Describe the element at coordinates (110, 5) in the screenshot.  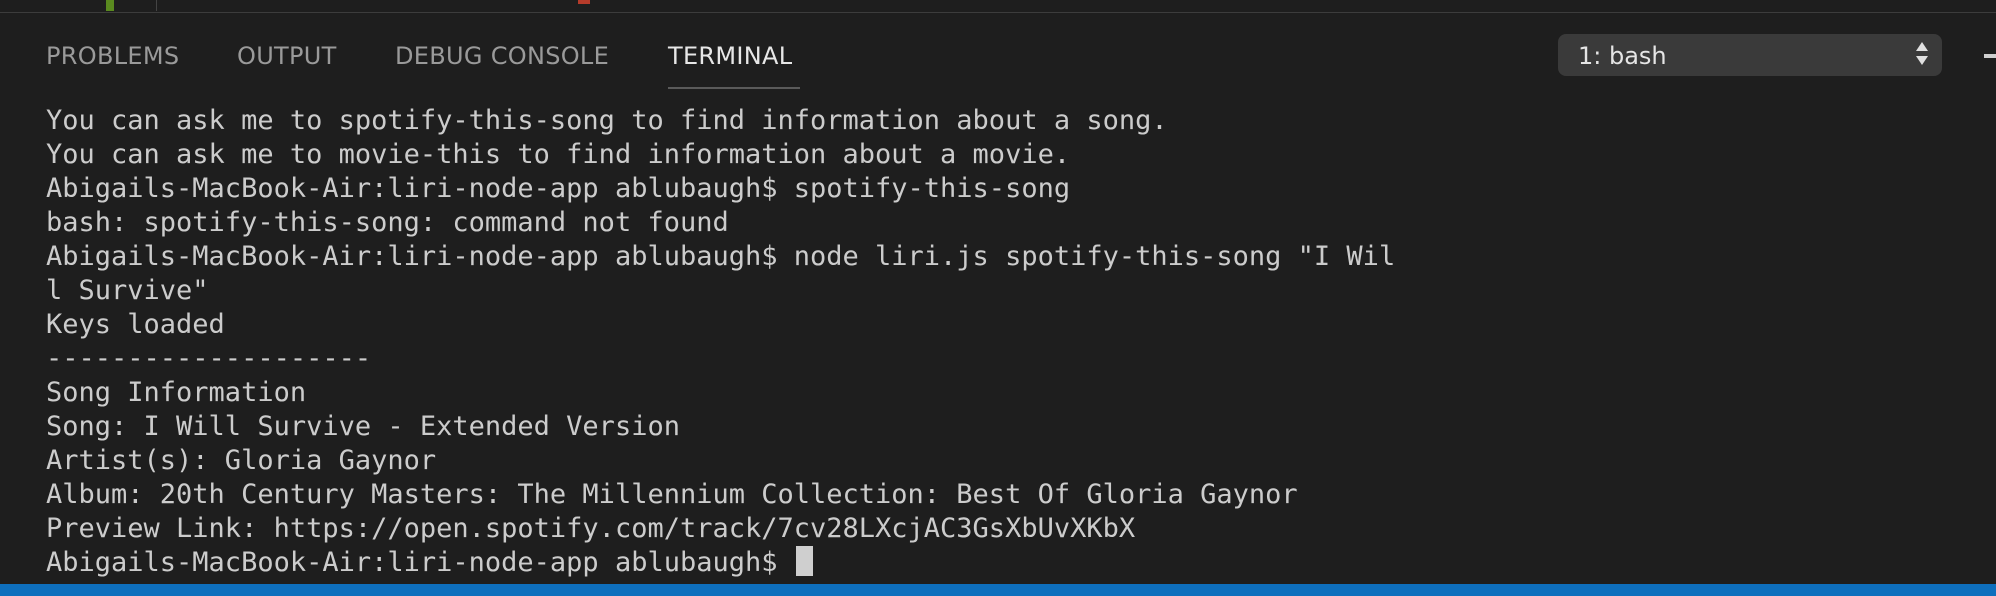
I see `git-change-marker` at that location.